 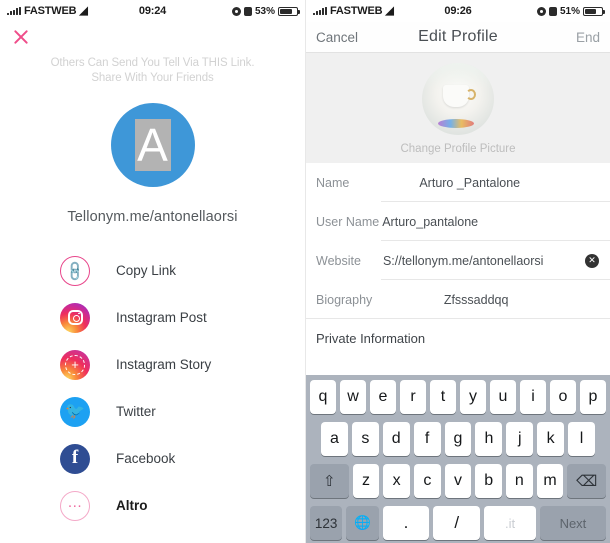 What do you see at coordinates (152, 11) in the screenshot?
I see `left-status-bar: FASTWEB ◢ 09:24 53%` at bounding box center [152, 11].